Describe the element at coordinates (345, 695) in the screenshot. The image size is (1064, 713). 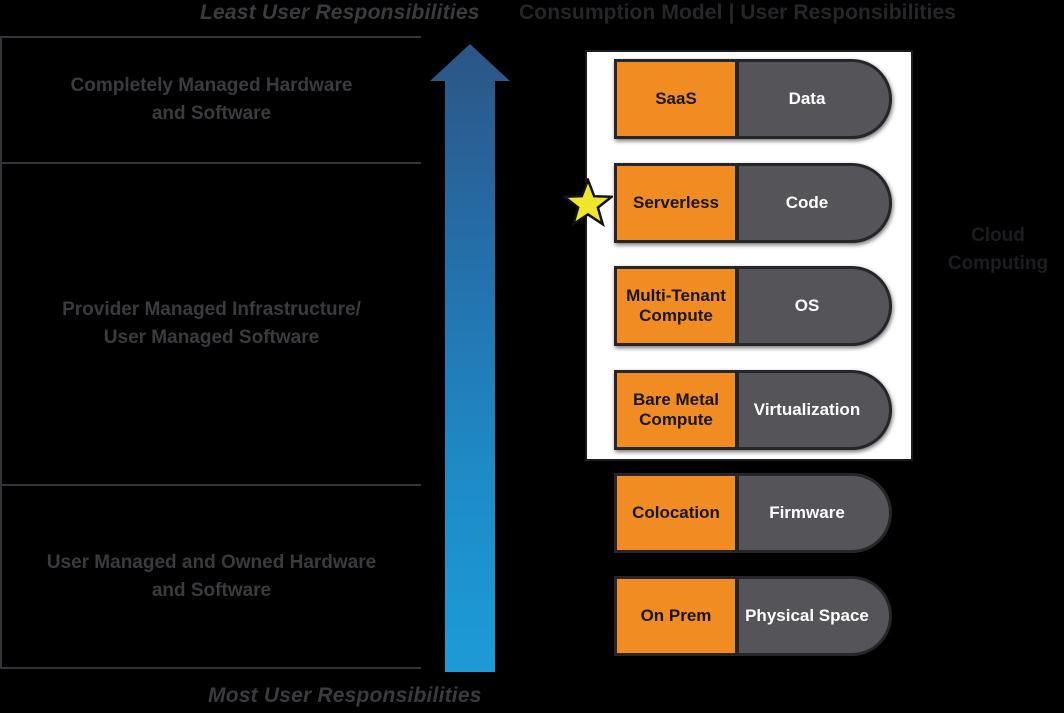
I see `most-responsibility-caption: Most User Responsibilities` at that location.